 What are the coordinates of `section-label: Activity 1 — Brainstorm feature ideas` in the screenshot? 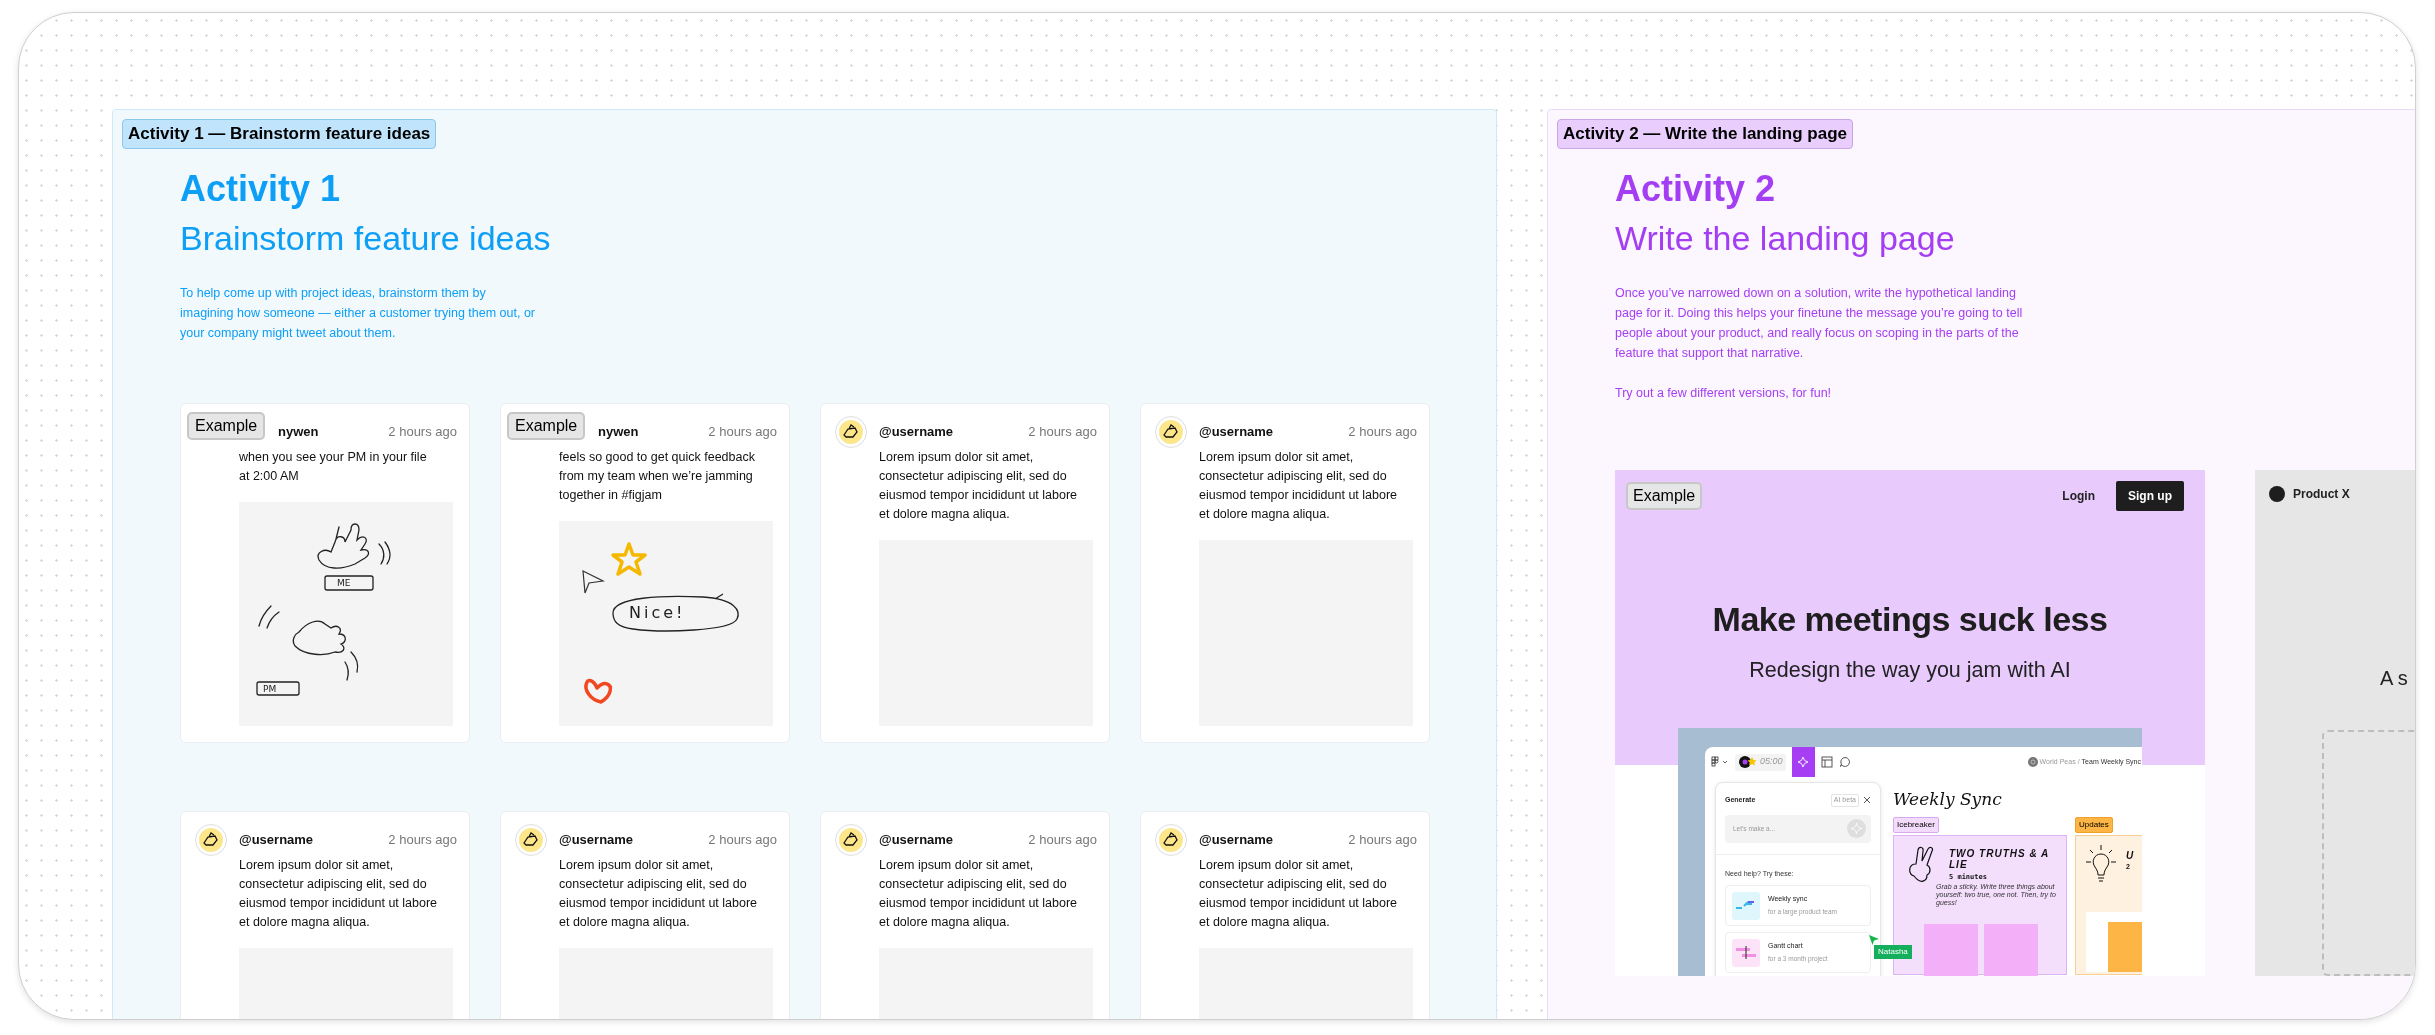 It's located at (279, 134).